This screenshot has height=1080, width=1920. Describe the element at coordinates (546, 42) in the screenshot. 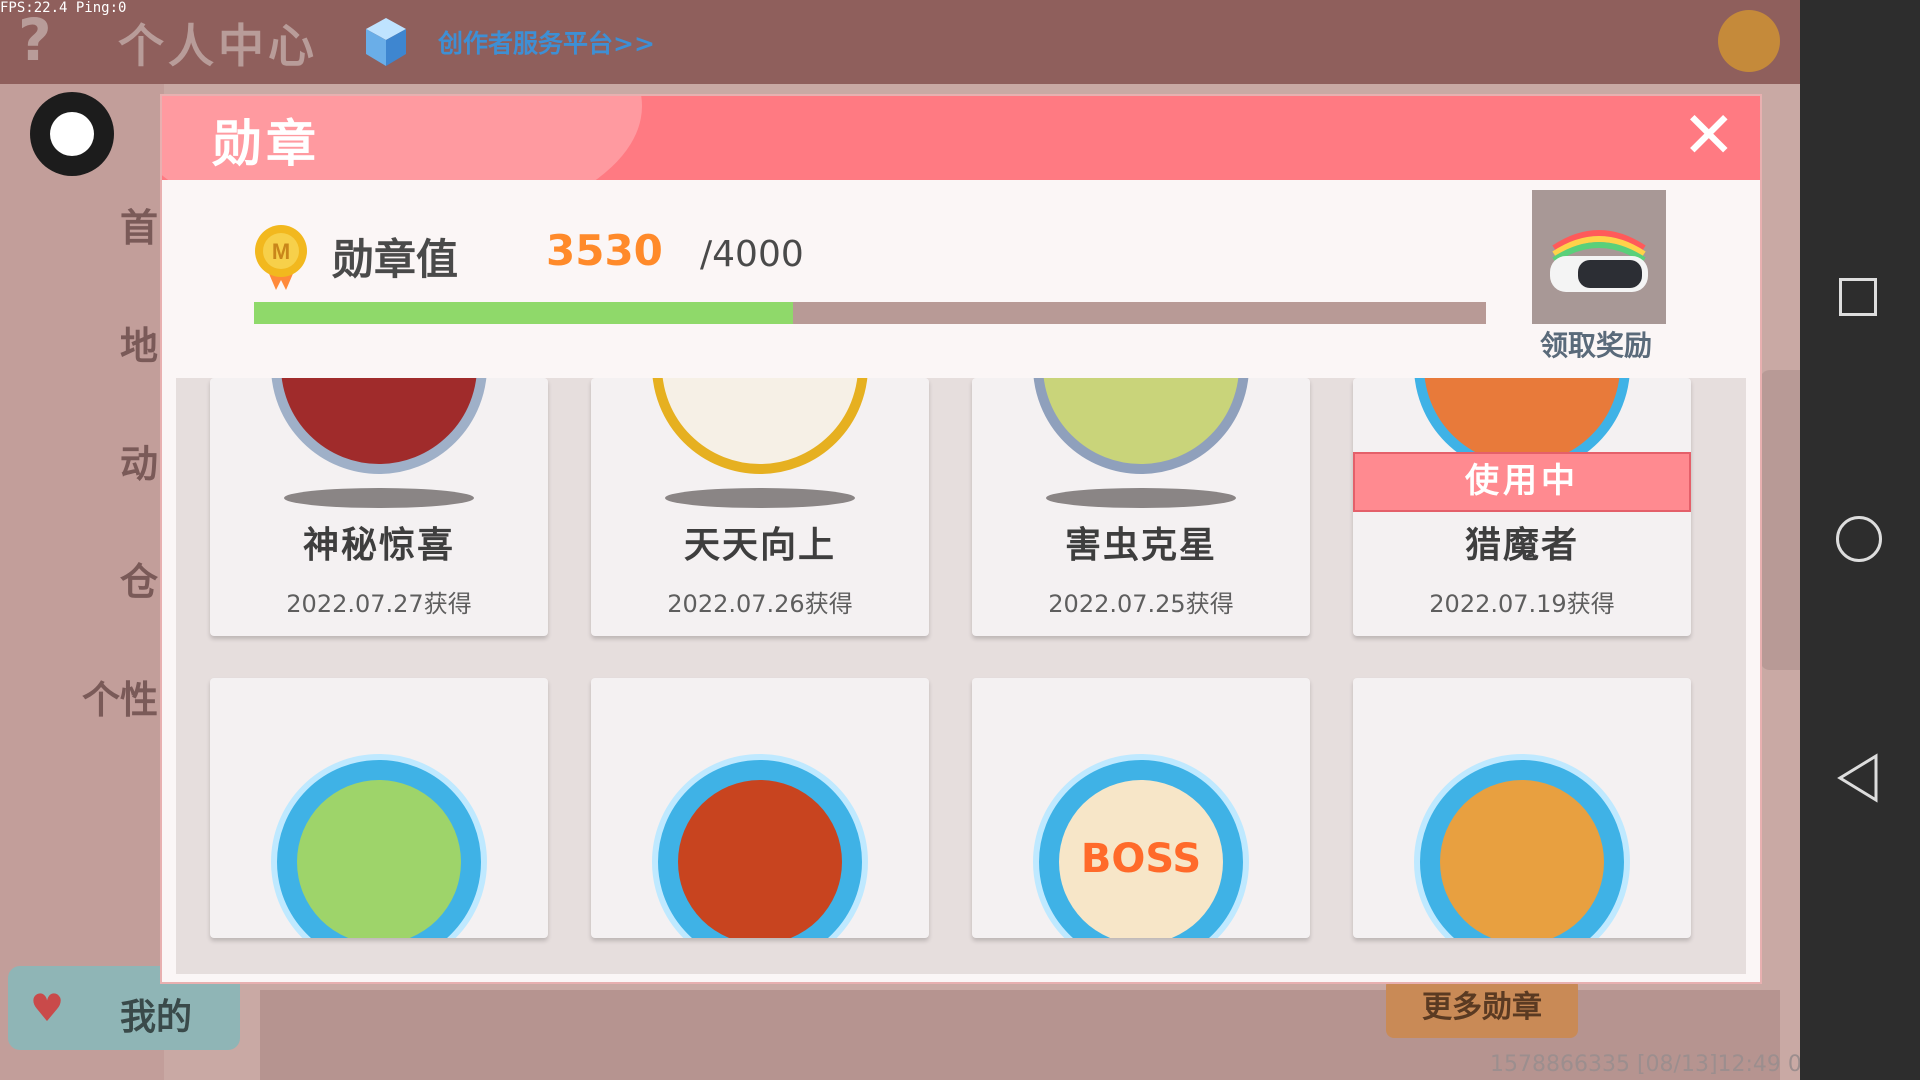

I see `creator-platform-link: 创作者服务平台>>` at that location.